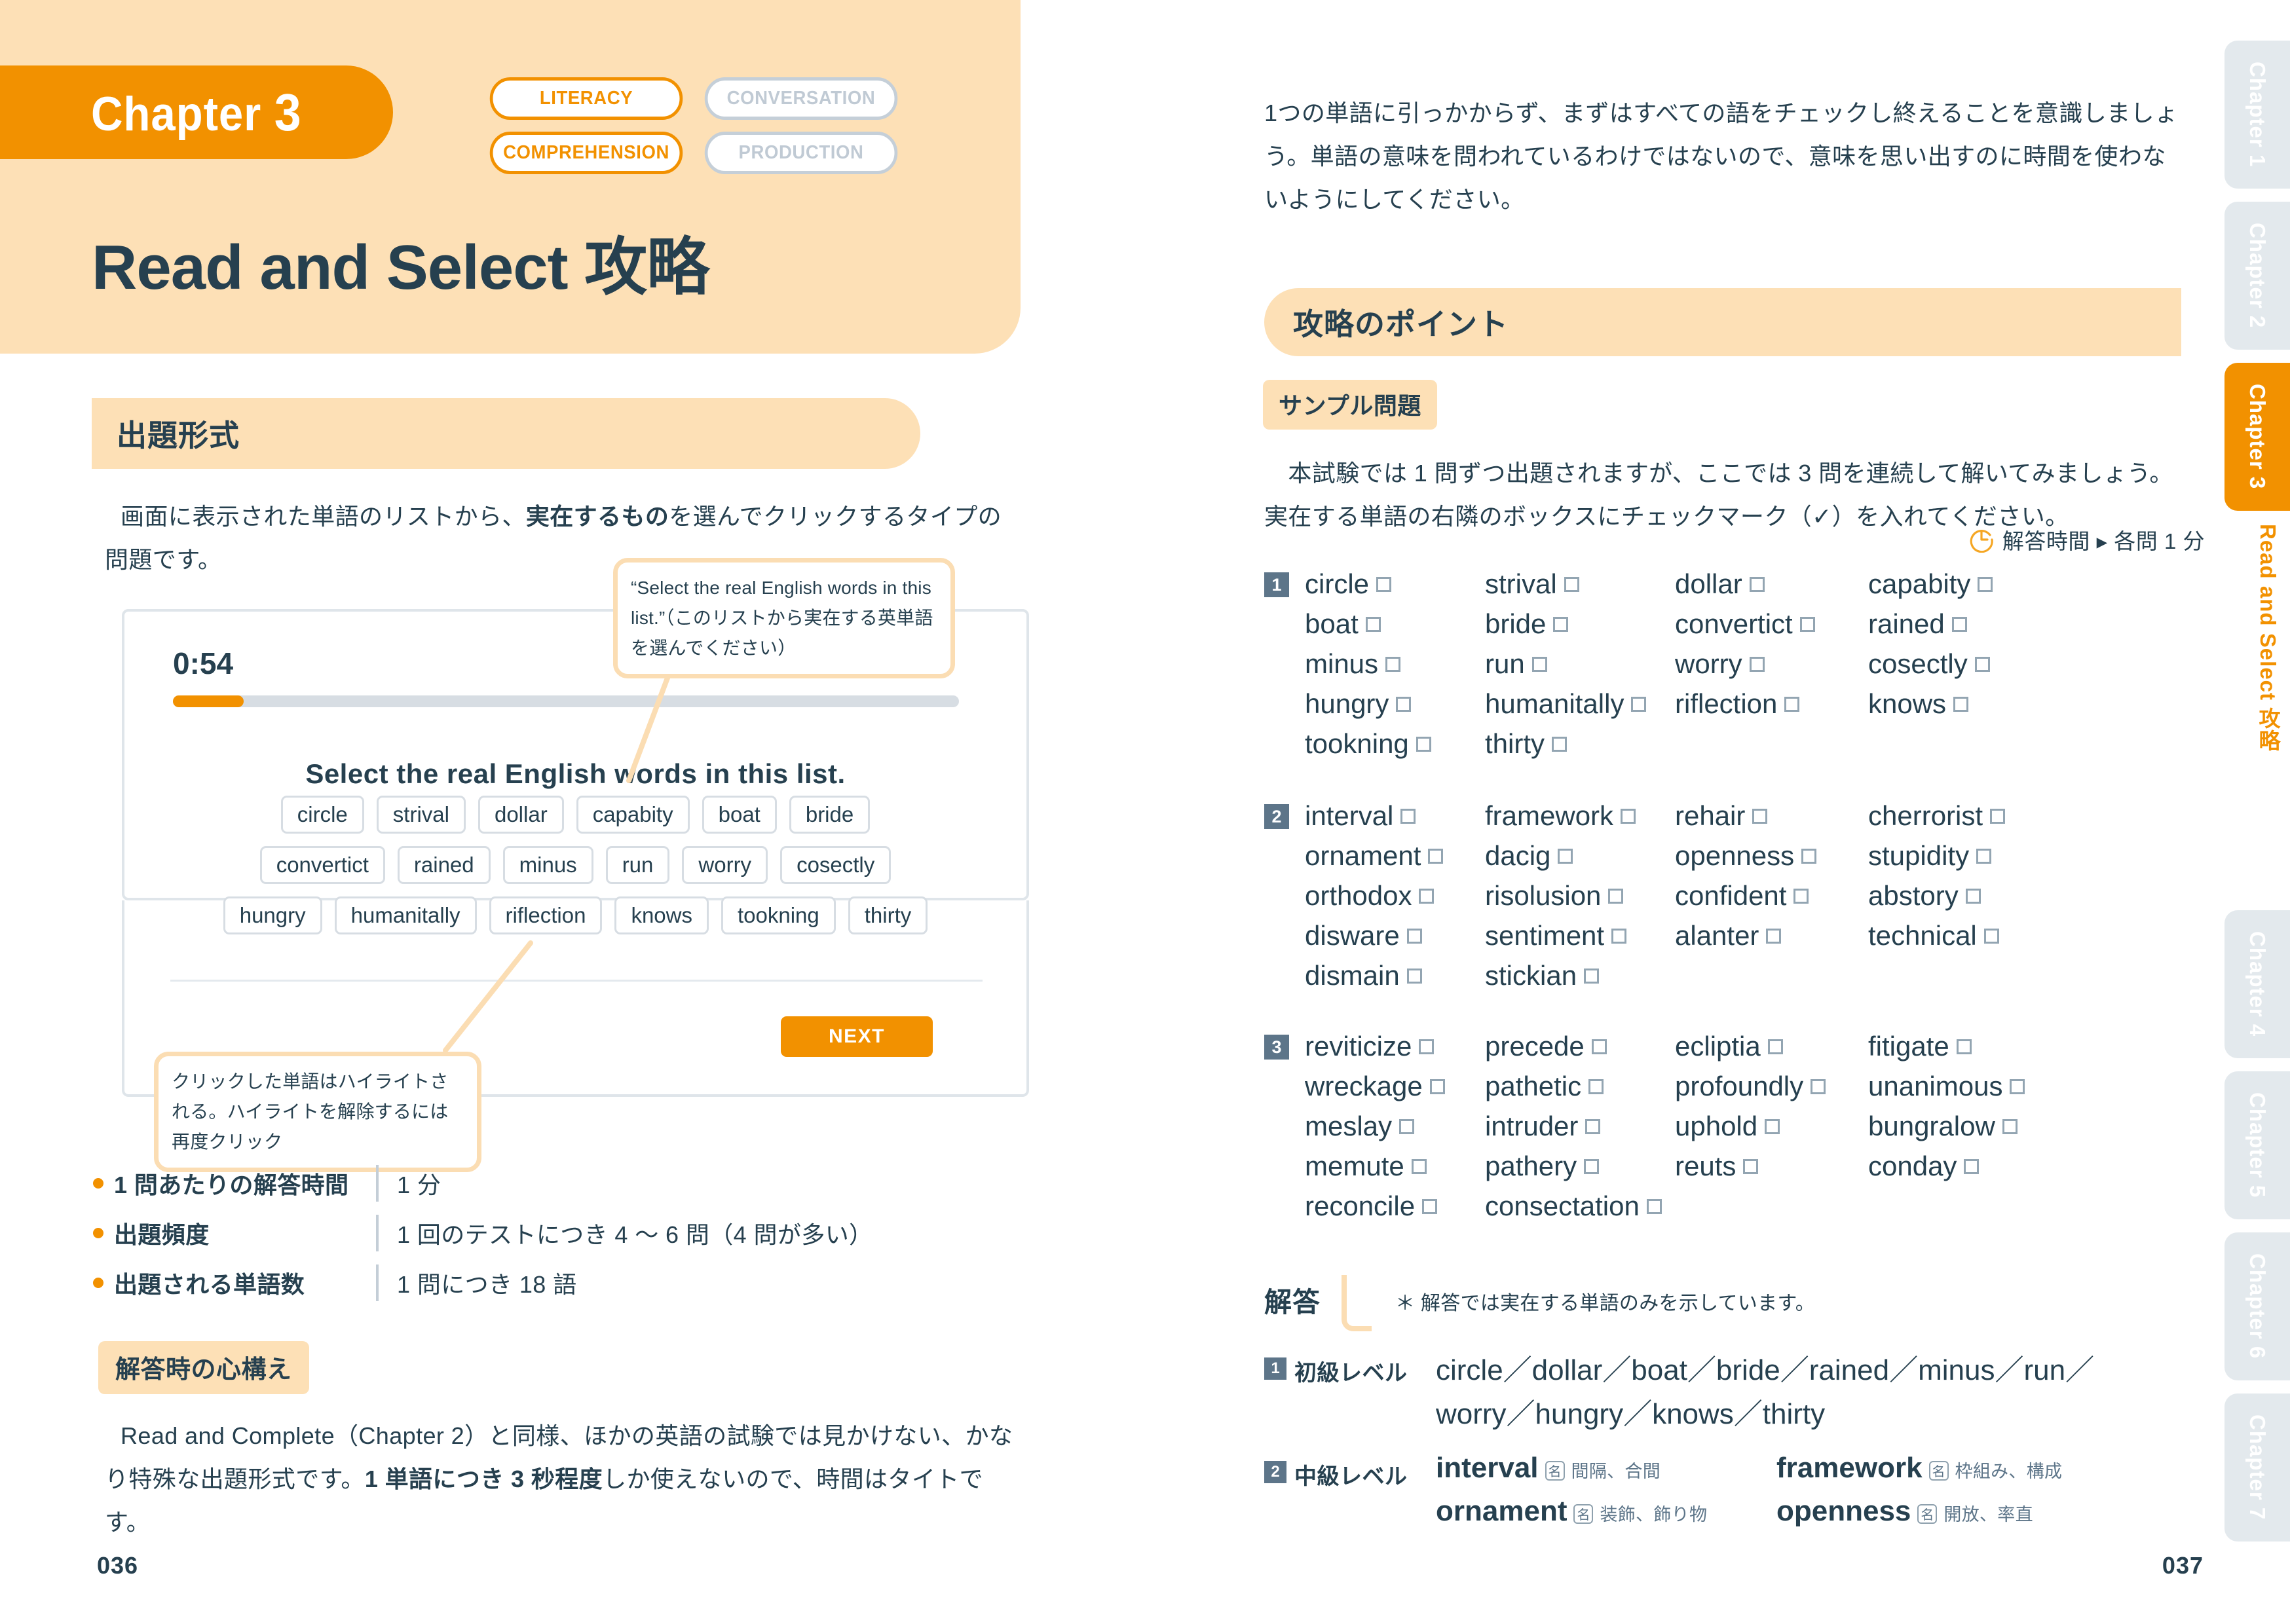  Describe the element at coordinates (1395, 584) in the screenshot. I see `exercise-word-item: circle` at that location.